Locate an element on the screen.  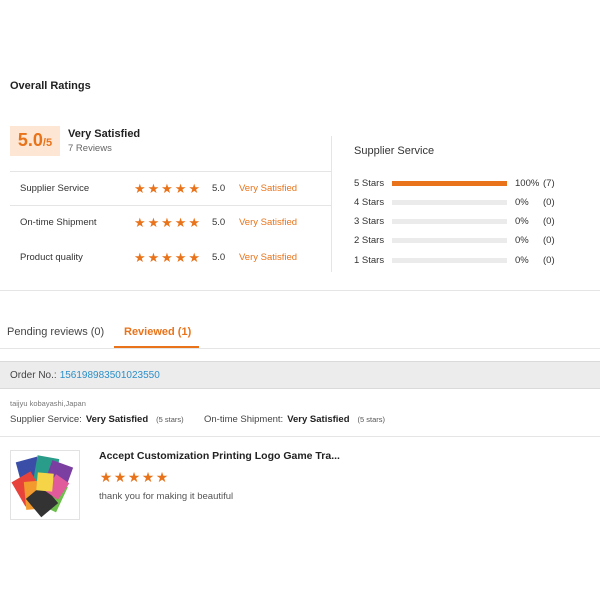
rating-row: Supplier Service ★ ★ ★ ★ ★ 5.0 Very Satisfied is located at coordinates (176, 188).